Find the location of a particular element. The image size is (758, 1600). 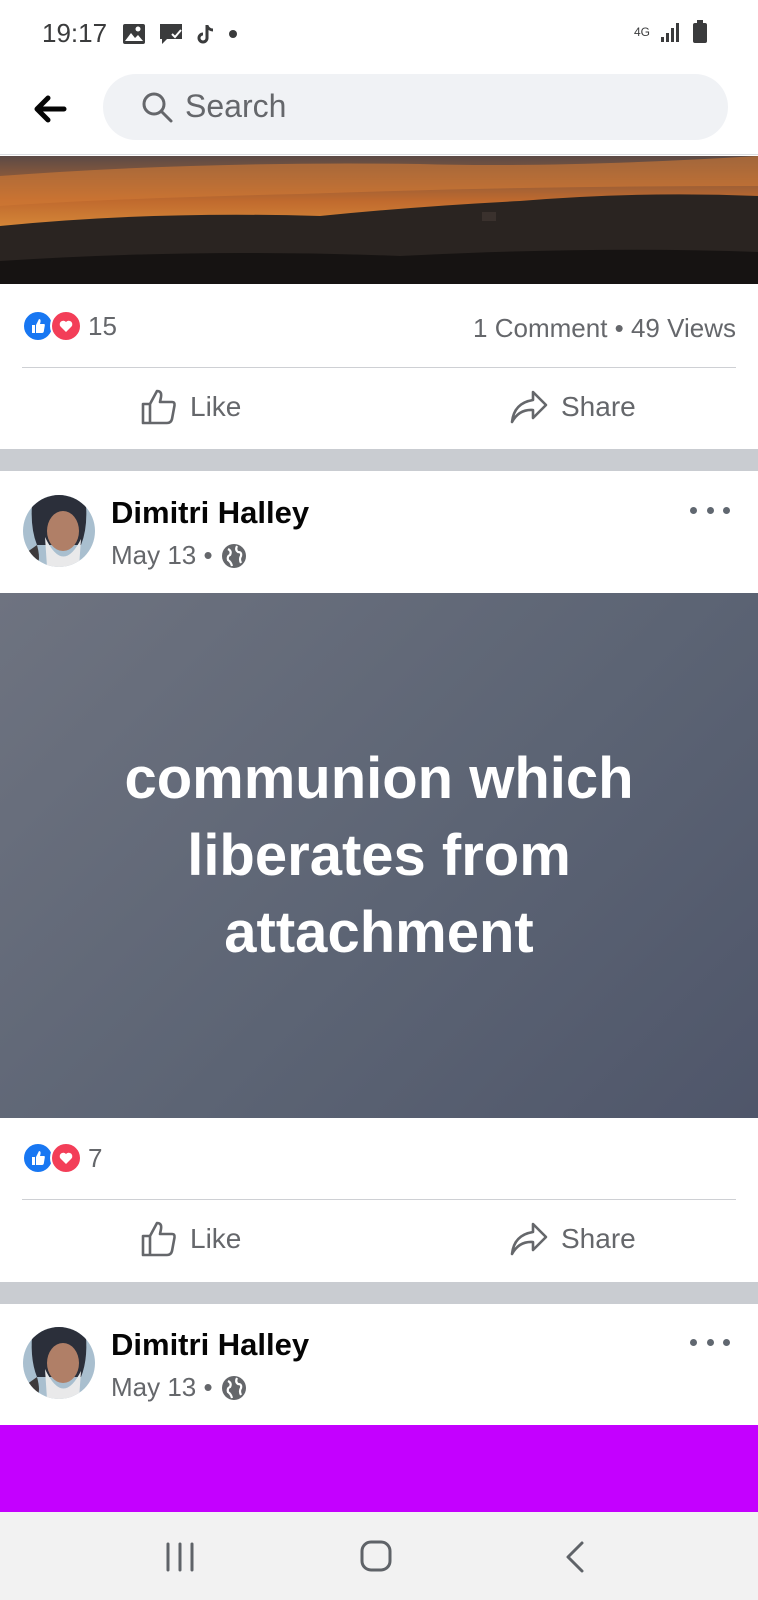

recent-apps-icon is located at coordinates (180, 1557).